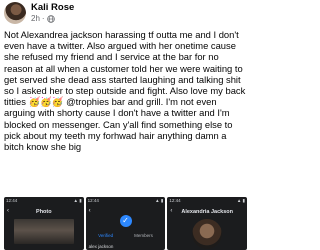 The height and width of the screenshot is (250, 320). Describe the element at coordinates (106, 235) in the screenshot. I see `tab-verified: Verified` at that location.